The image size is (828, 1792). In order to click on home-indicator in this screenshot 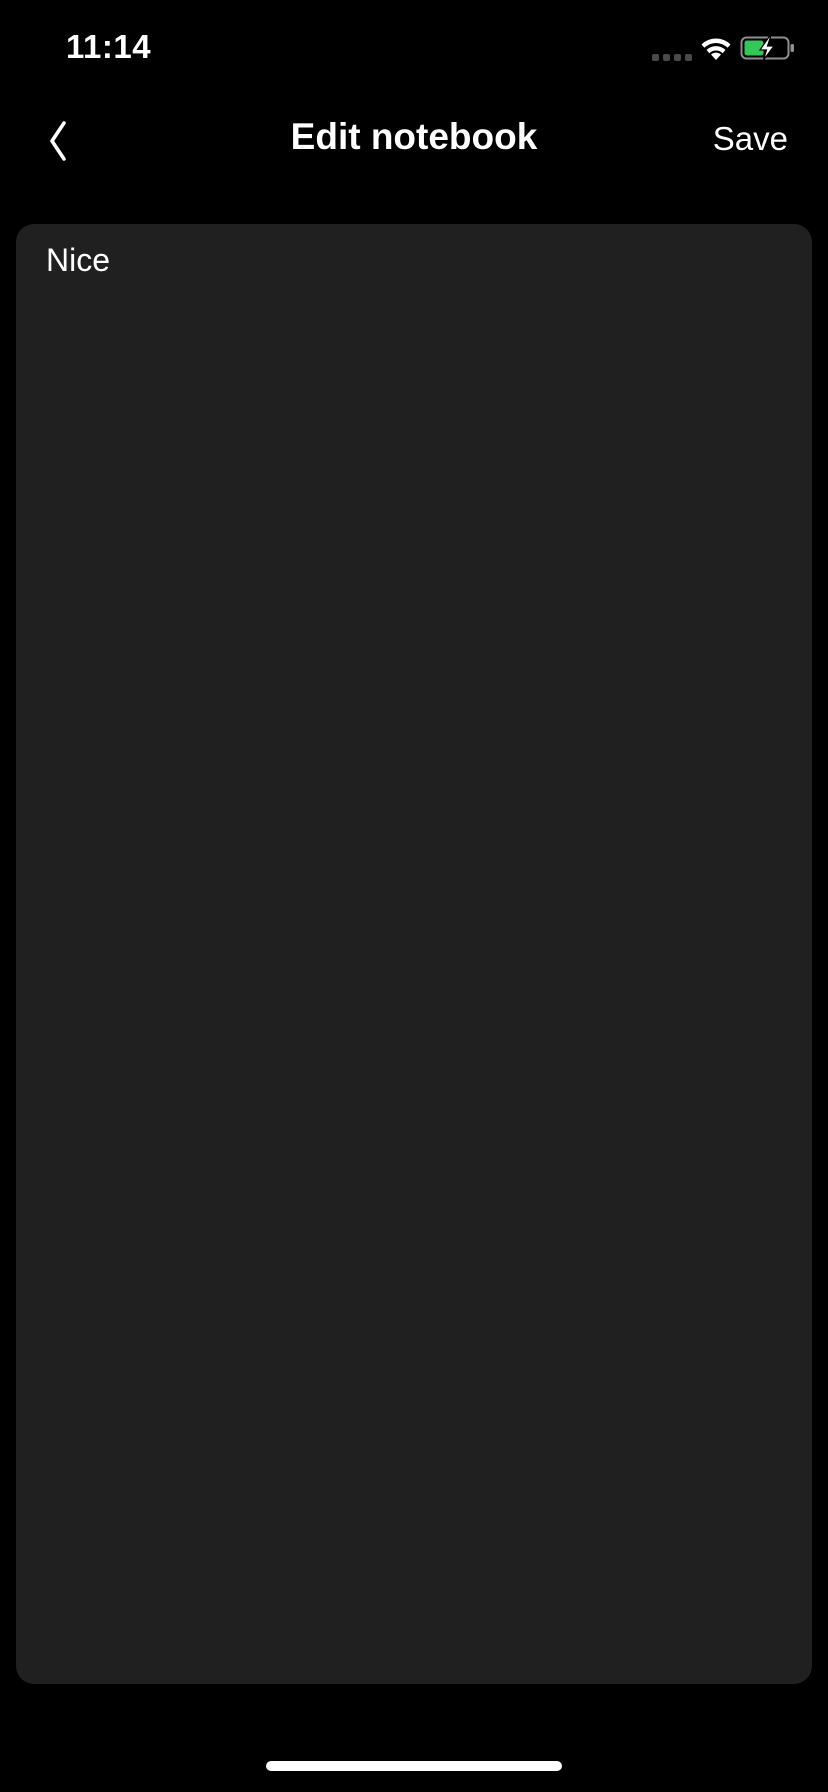, I will do `click(414, 1766)`.